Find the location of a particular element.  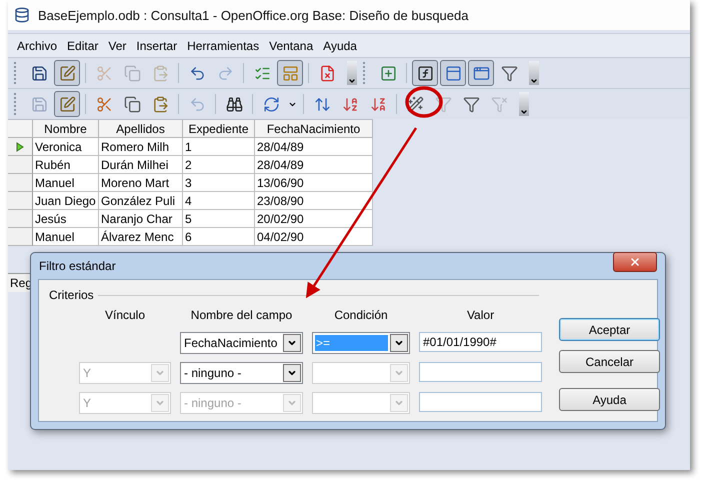

table-cell: González Puli is located at coordinates (141, 201).